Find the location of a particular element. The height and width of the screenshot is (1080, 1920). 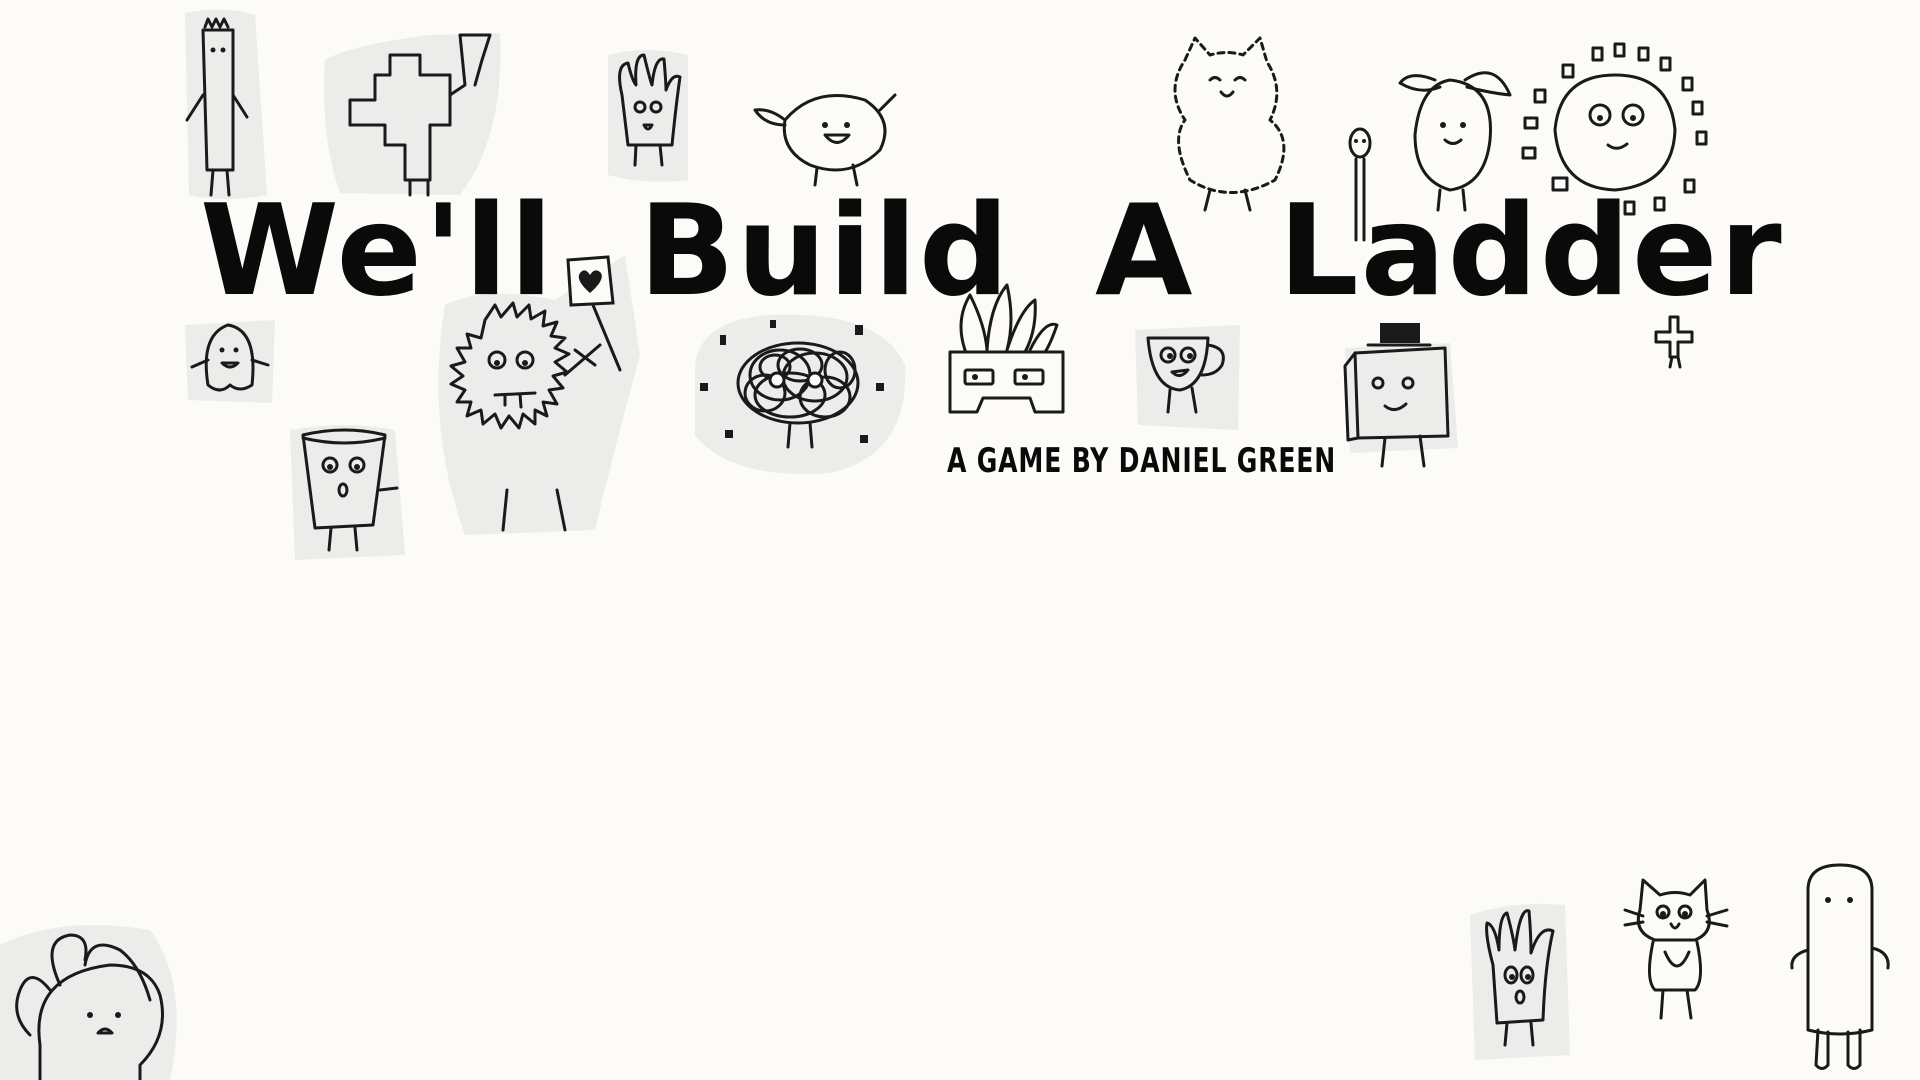

paper-cup-creature-icon is located at coordinates (347, 492).